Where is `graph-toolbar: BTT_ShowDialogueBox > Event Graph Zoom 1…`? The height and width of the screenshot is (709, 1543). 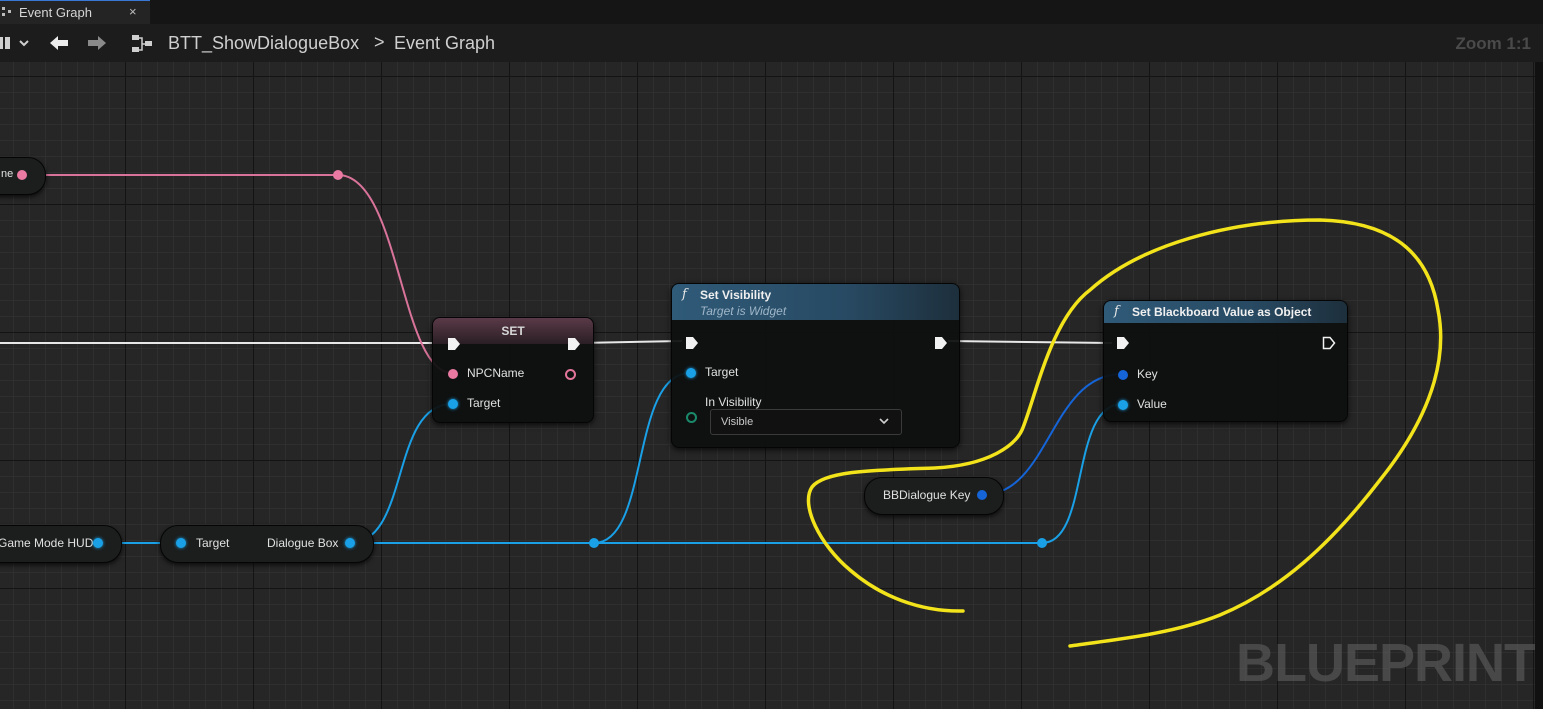 graph-toolbar: BTT_ShowDialogueBox > Event Graph Zoom 1… is located at coordinates (771, 43).